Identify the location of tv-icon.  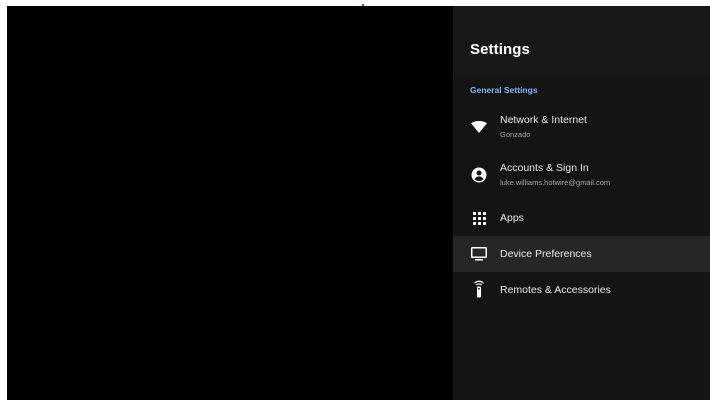
(479, 254).